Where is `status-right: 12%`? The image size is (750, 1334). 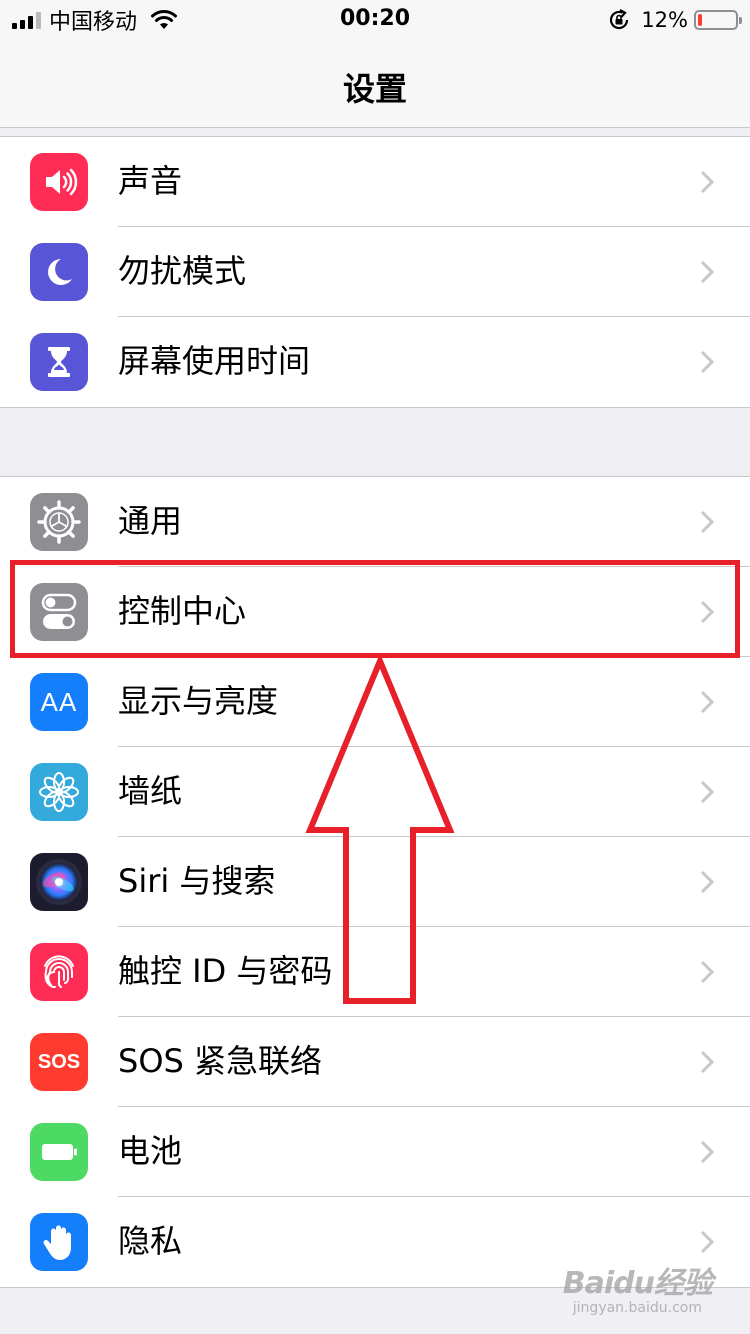 status-right: 12% is located at coordinates (674, 20).